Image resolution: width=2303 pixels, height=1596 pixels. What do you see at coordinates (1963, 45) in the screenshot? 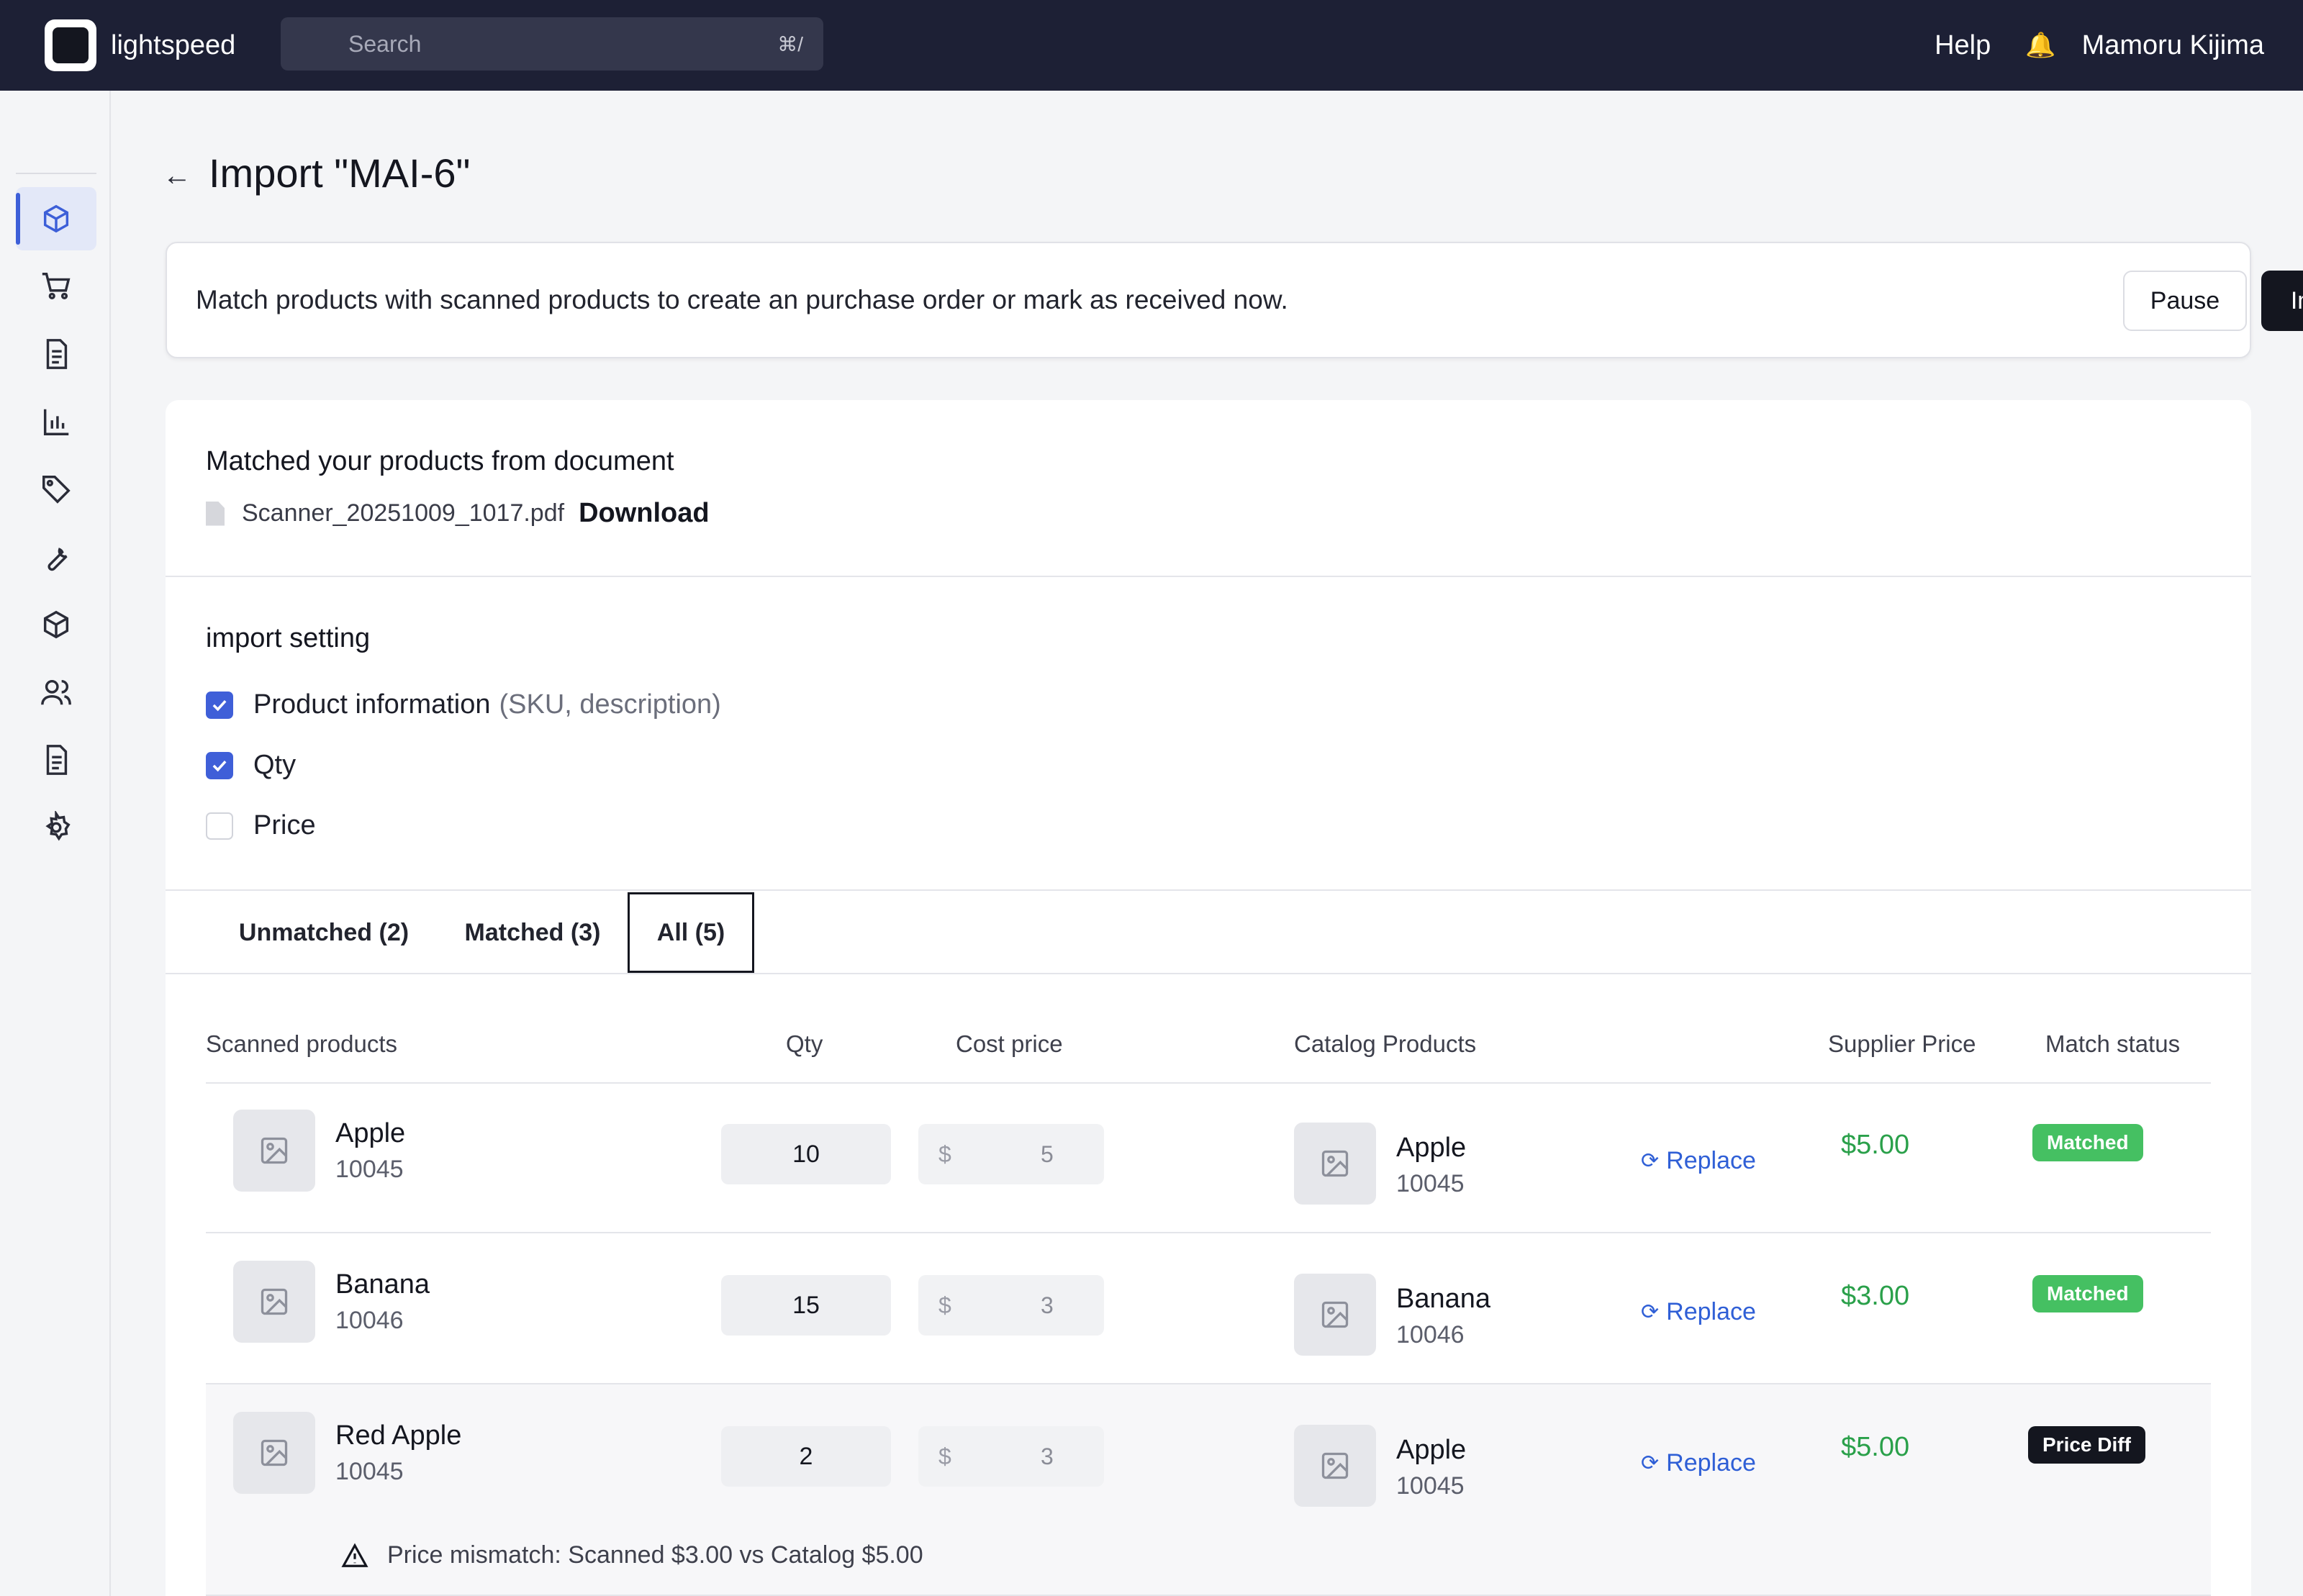
I see `help-link: Help` at bounding box center [1963, 45].